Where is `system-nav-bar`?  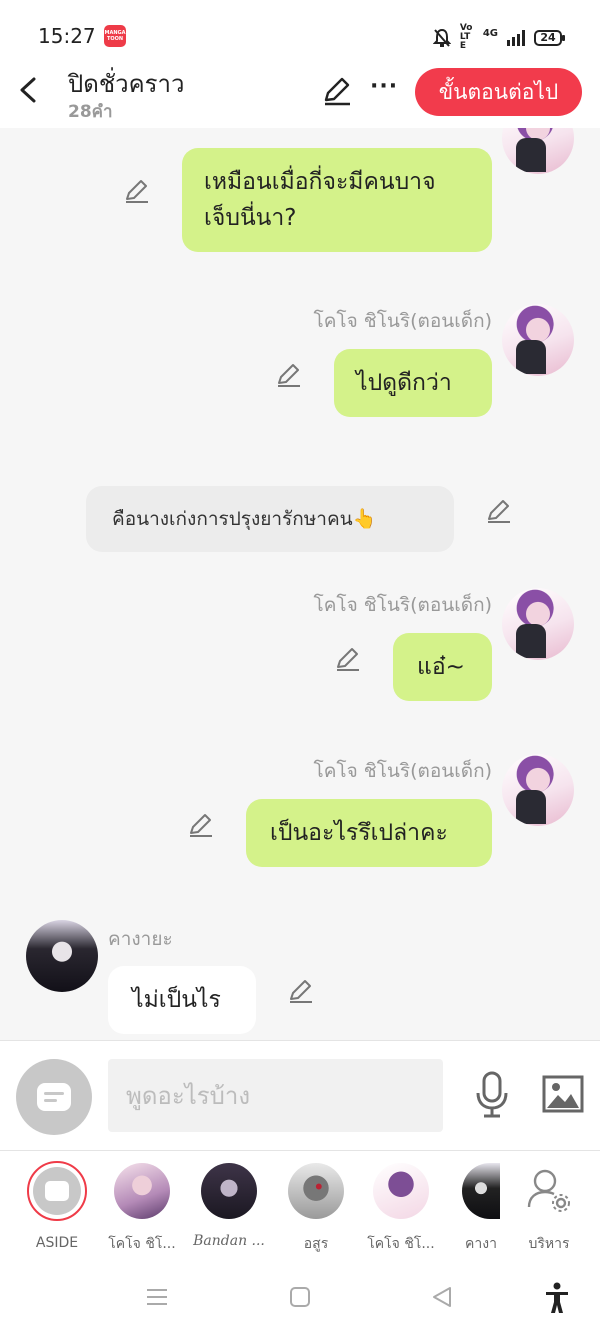 system-nav-bar is located at coordinates (300, 1296).